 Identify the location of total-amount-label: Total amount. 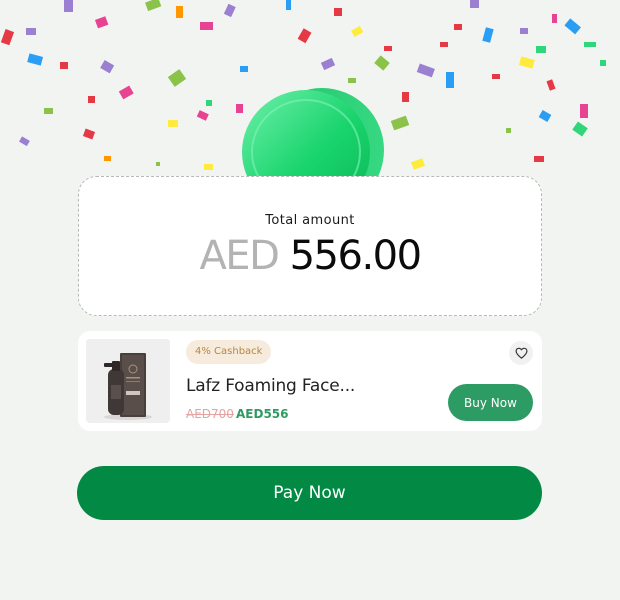
(310, 220).